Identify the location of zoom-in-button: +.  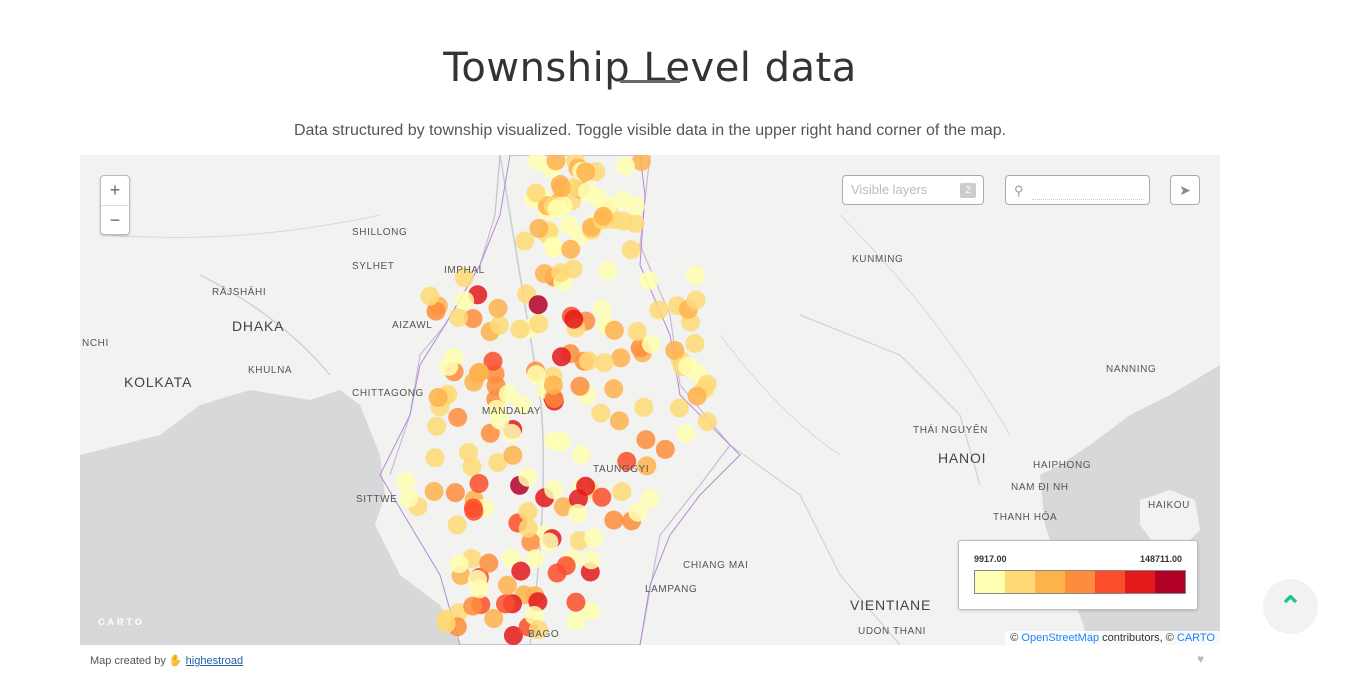
(115, 190).